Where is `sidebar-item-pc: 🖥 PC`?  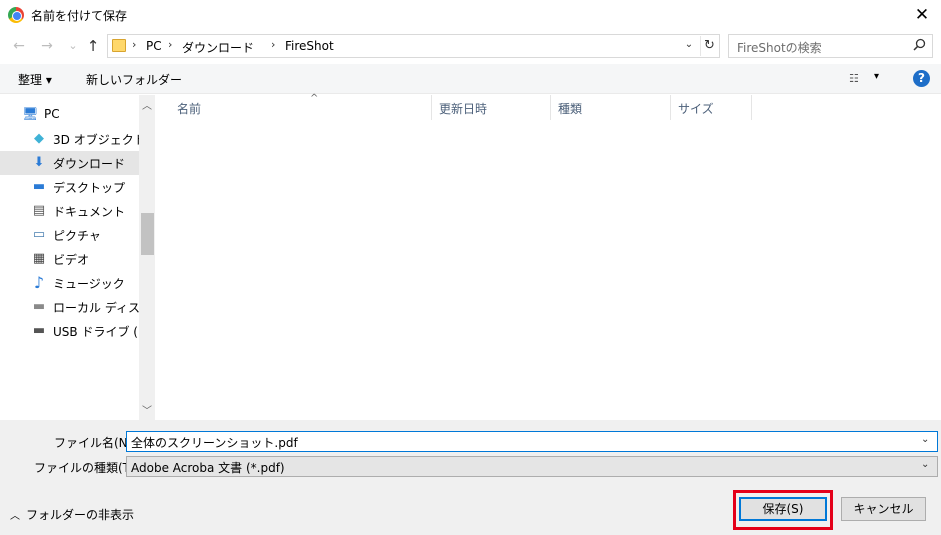
sidebar-item-pc: 🖥 PC is located at coordinates (69, 115).